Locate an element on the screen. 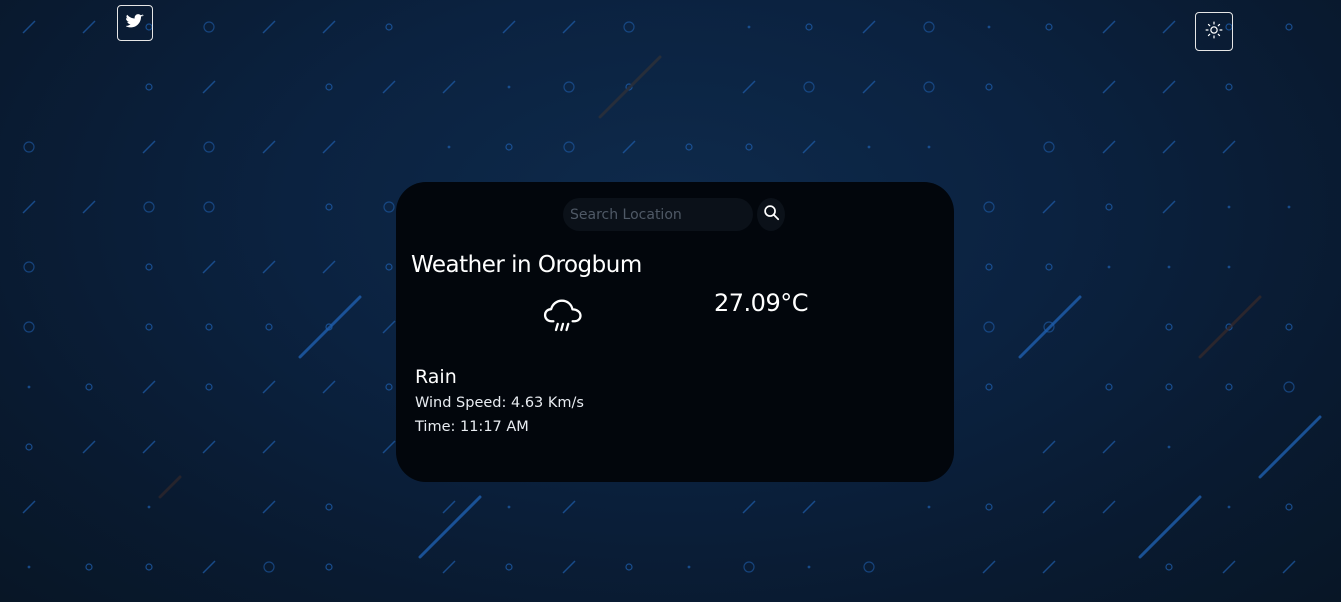 The width and height of the screenshot is (1341, 602). search-bar is located at coordinates (658, 214).